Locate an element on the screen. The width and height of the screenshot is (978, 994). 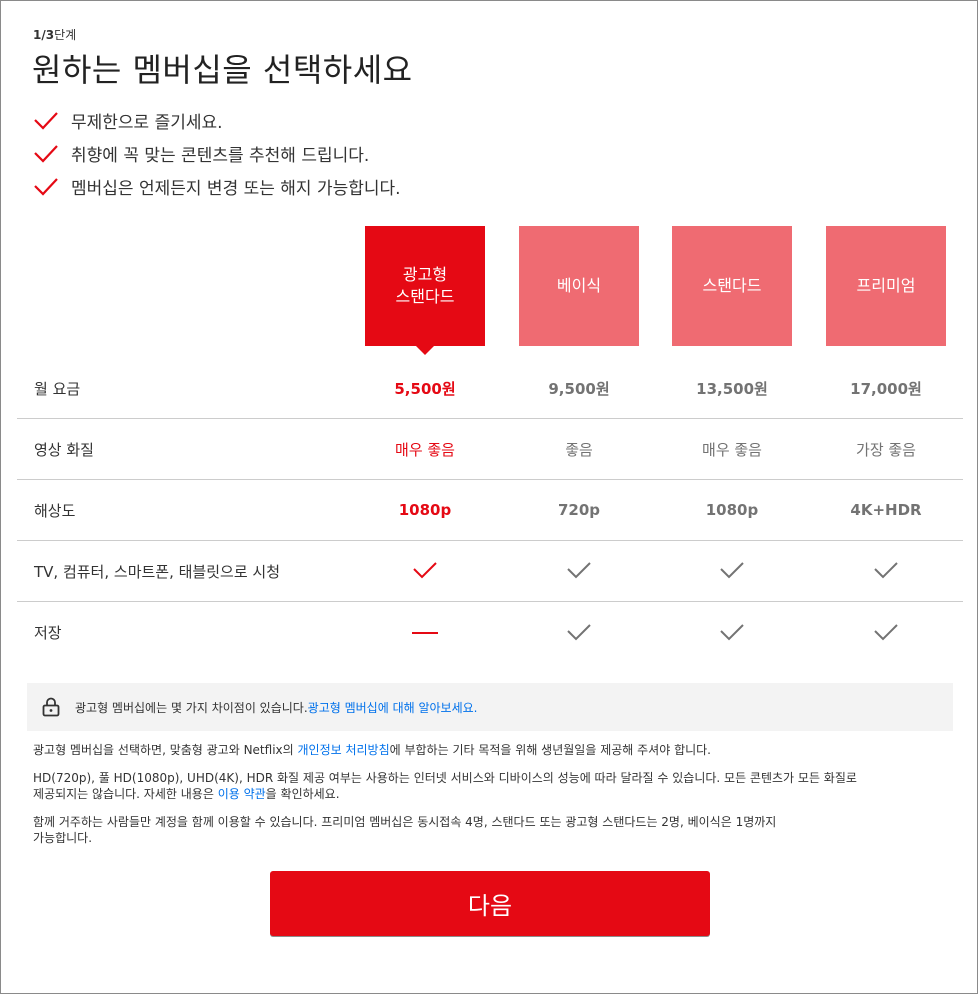
row-label: 영상 화질 is located at coordinates (64, 449).